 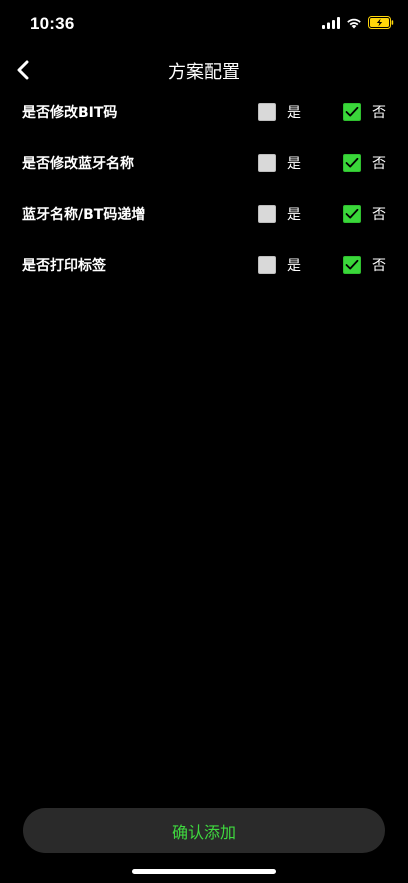 I want to click on setting-row-modify-bluetooth-name: 是否修改蓝牙名称 是 否, so click(x=204, y=164).